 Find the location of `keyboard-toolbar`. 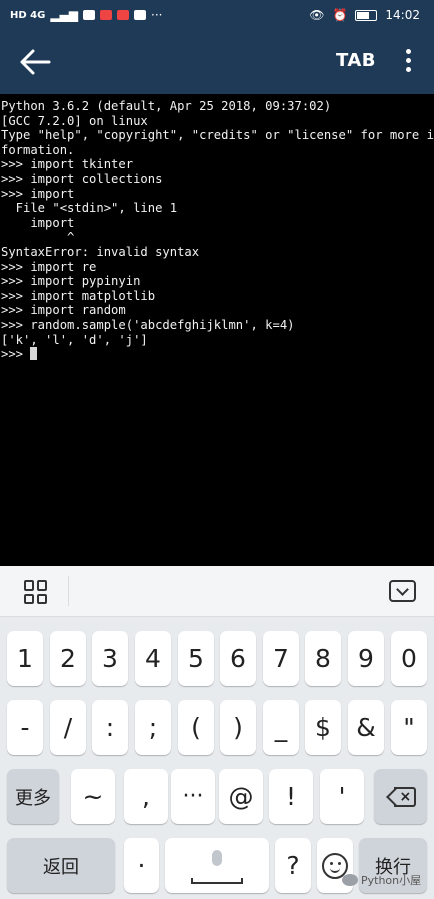

keyboard-toolbar is located at coordinates (217, 591).